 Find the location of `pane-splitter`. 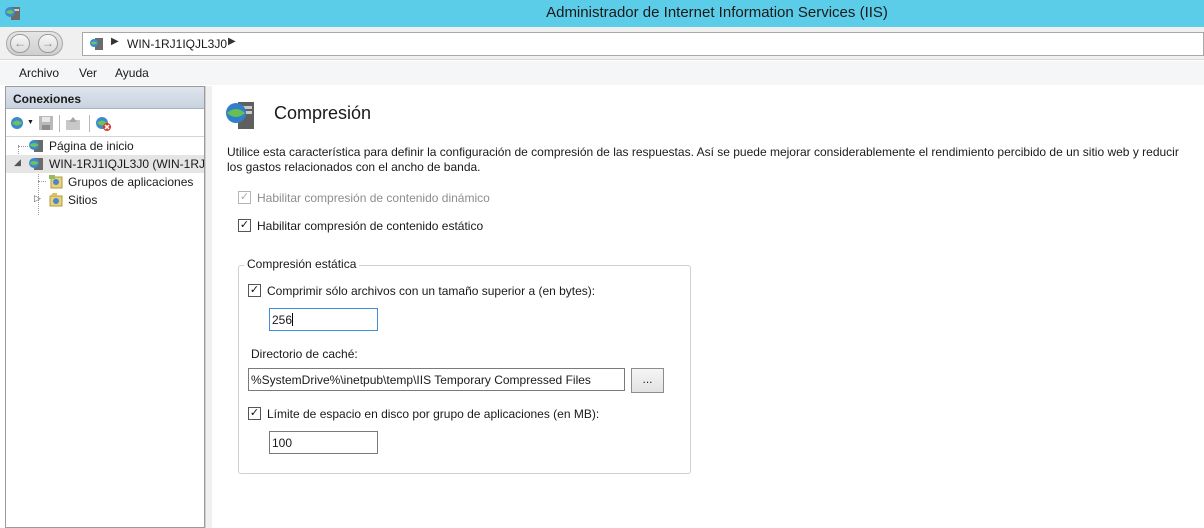

pane-splitter is located at coordinates (208, 307).